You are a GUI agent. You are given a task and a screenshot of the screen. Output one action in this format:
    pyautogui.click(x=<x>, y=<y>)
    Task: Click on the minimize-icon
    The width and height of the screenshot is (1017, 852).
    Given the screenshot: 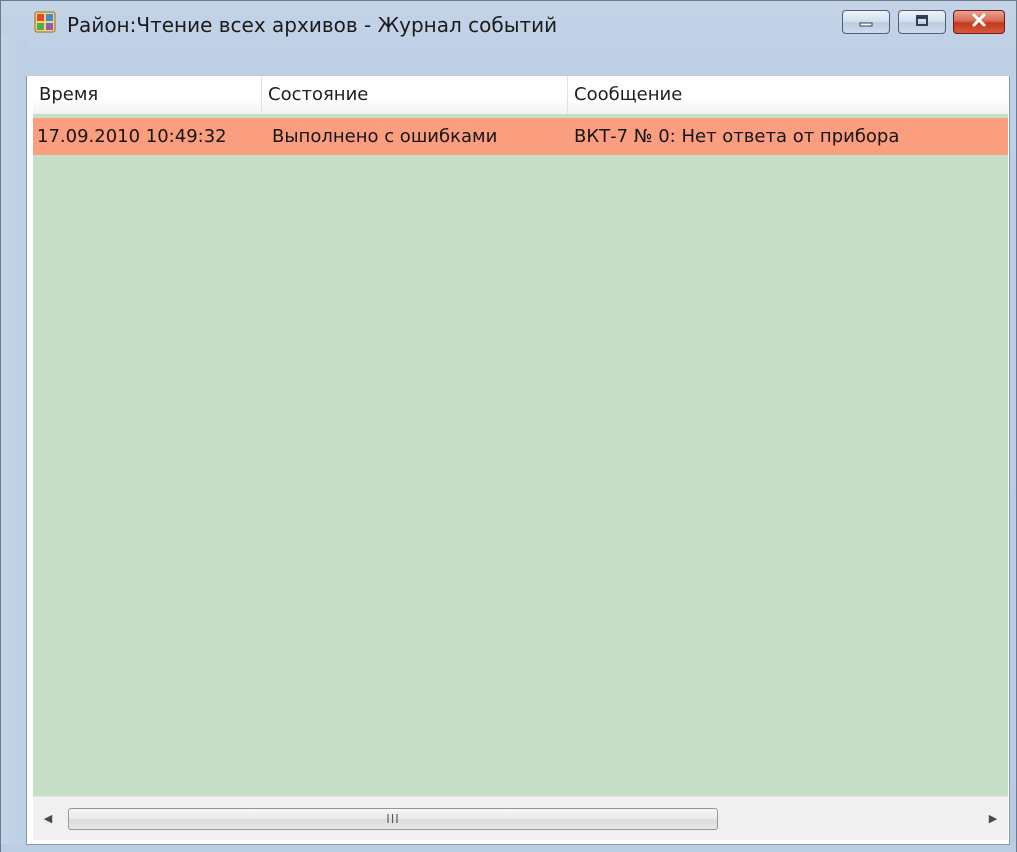 What is the action you would take?
    pyautogui.click(x=866, y=22)
    